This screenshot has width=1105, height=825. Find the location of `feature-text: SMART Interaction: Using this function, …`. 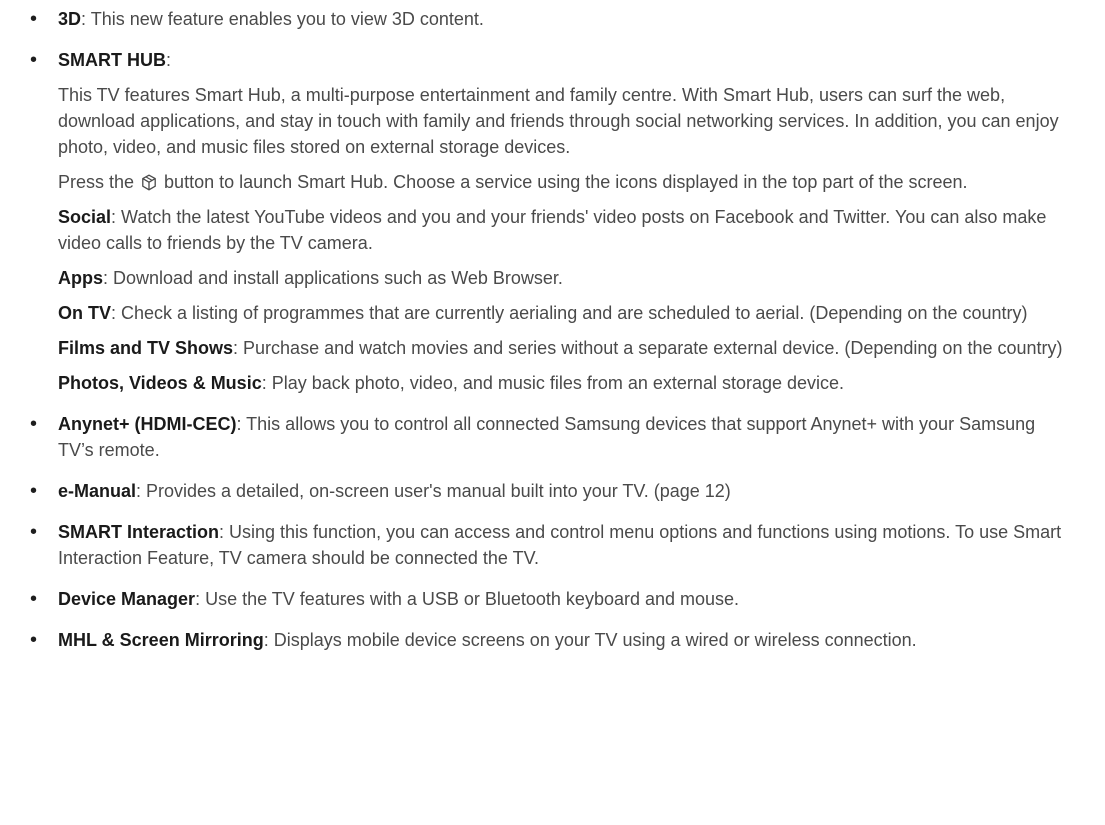

feature-text: SMART Interaction: Using this function, … is located at coordinates (561, 545).